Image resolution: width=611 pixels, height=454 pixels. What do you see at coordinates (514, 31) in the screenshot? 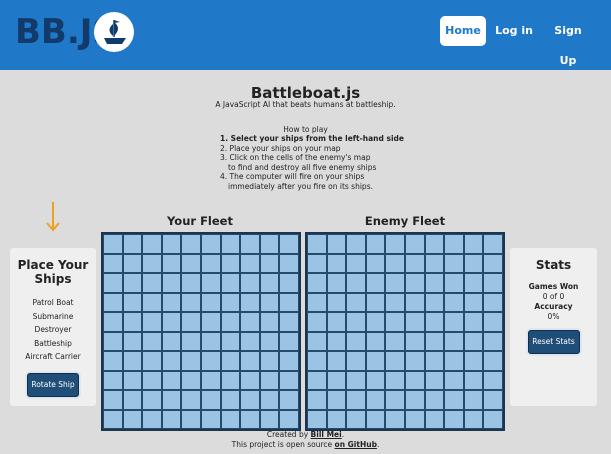
I see `nav-login-button: Log in` at bounding box center [514, 31].